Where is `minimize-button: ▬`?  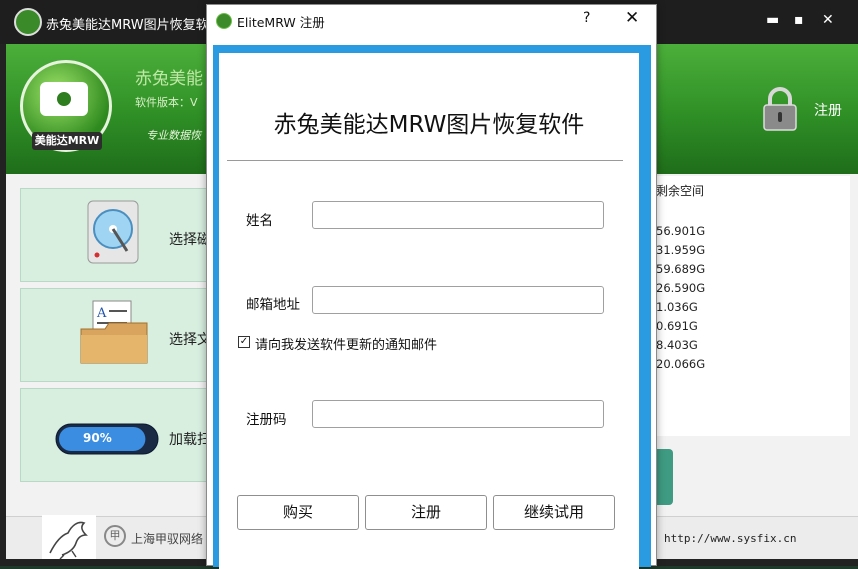
minimize-button: ▬ is located at coordinates (772, 20).